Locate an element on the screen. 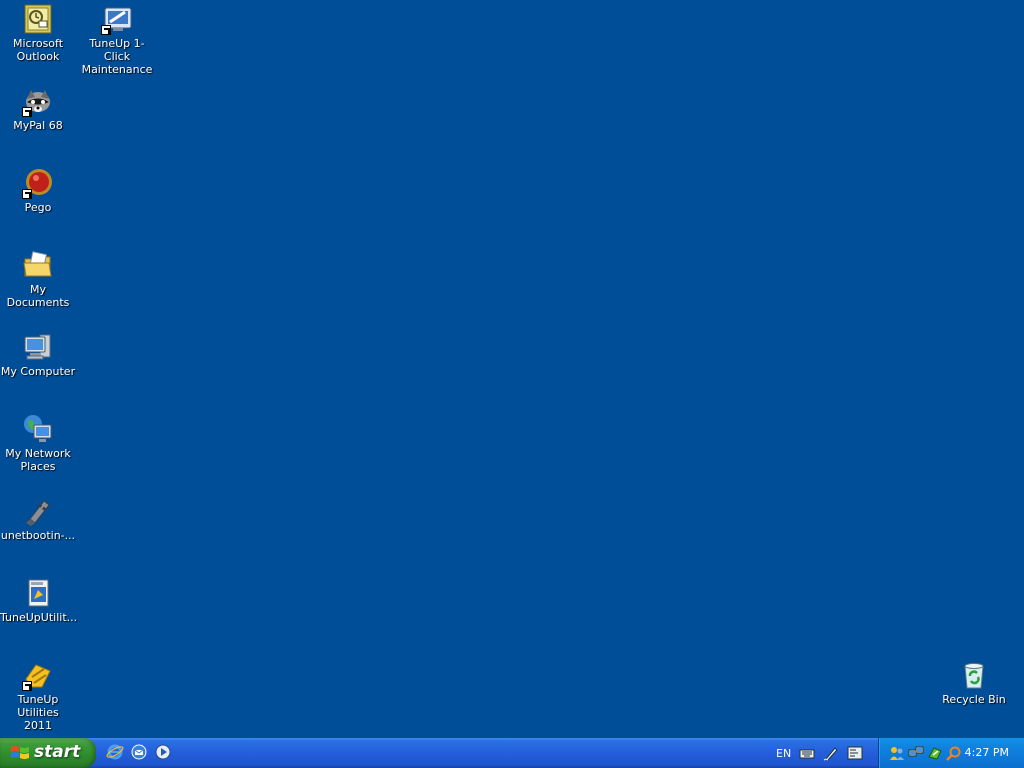 This screenshot has height=768, width=1024. tuneup-tray-icon is located at coordinates (935, 753).